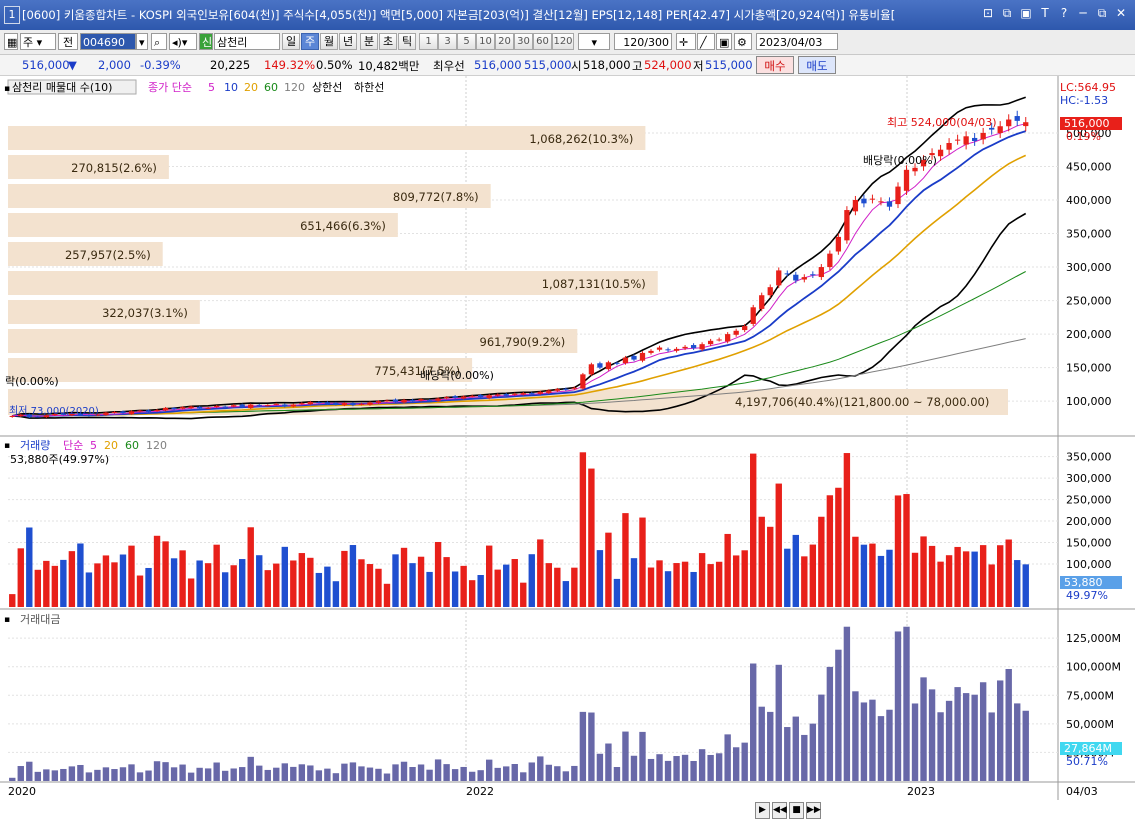  What do you see at coordinates (369, 41) in the screenshot?
I see `period-minute-button: 분` at bounding box center [369, 41].